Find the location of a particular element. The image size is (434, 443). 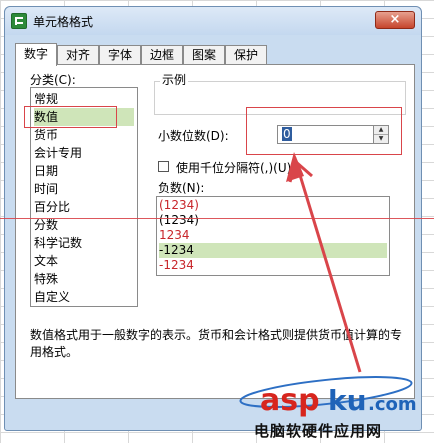

sample-label: 示例 is located at coordinates (174, 79).